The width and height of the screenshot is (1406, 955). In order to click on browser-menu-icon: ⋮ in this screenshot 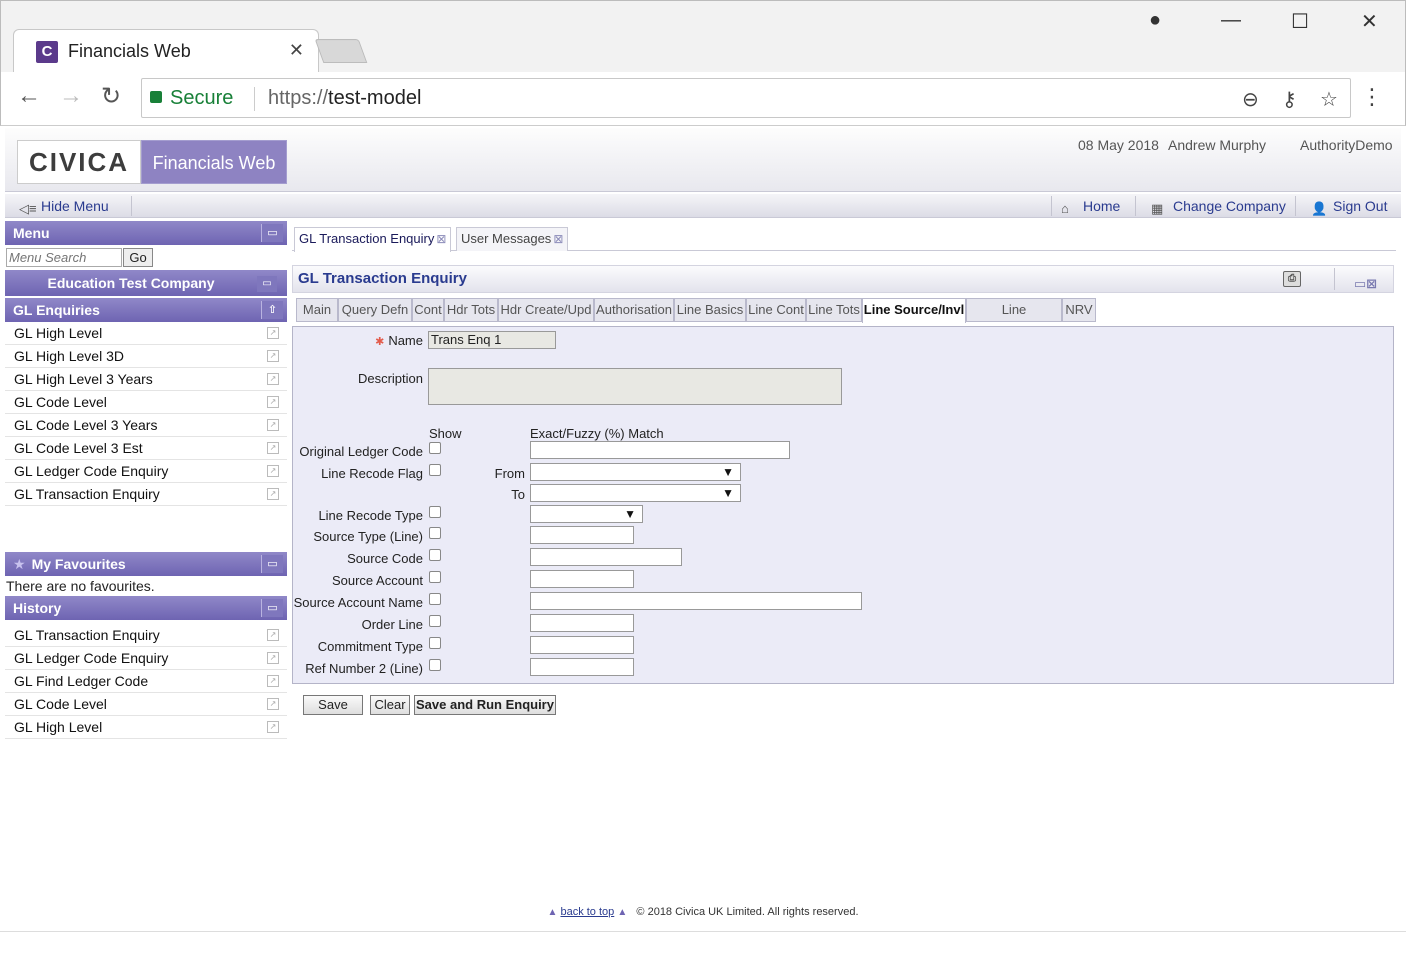, I will do `click(1372, 97)`.